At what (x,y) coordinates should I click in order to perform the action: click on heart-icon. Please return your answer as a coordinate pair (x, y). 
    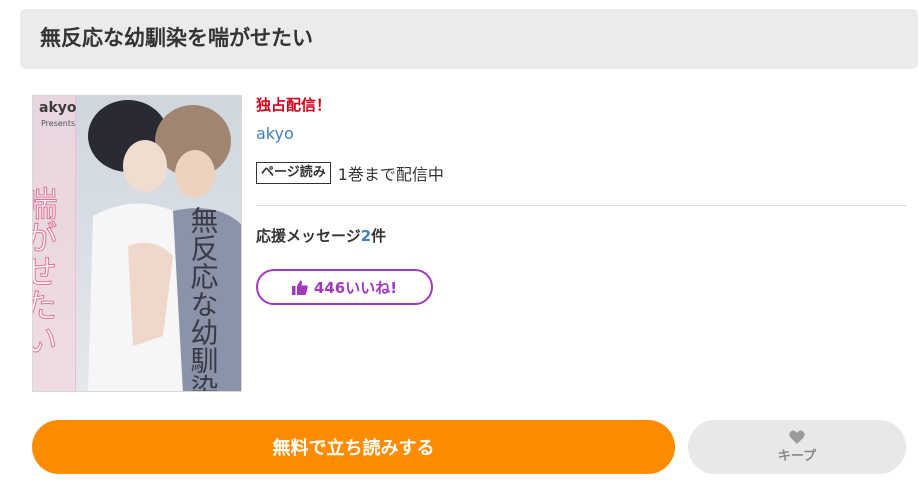
    Looking at the image, I should click on (797, 437).